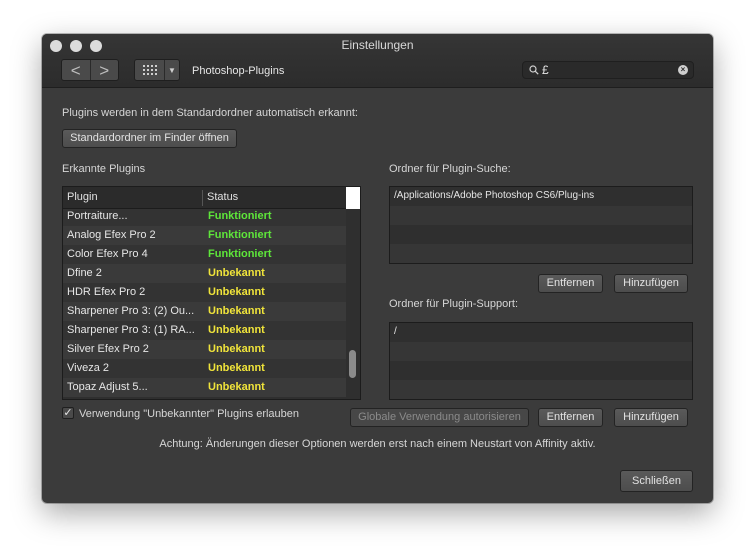  Describe the element at coordinates (656, 481) in the screenshot. I see `close-button: Schließen` at that location.